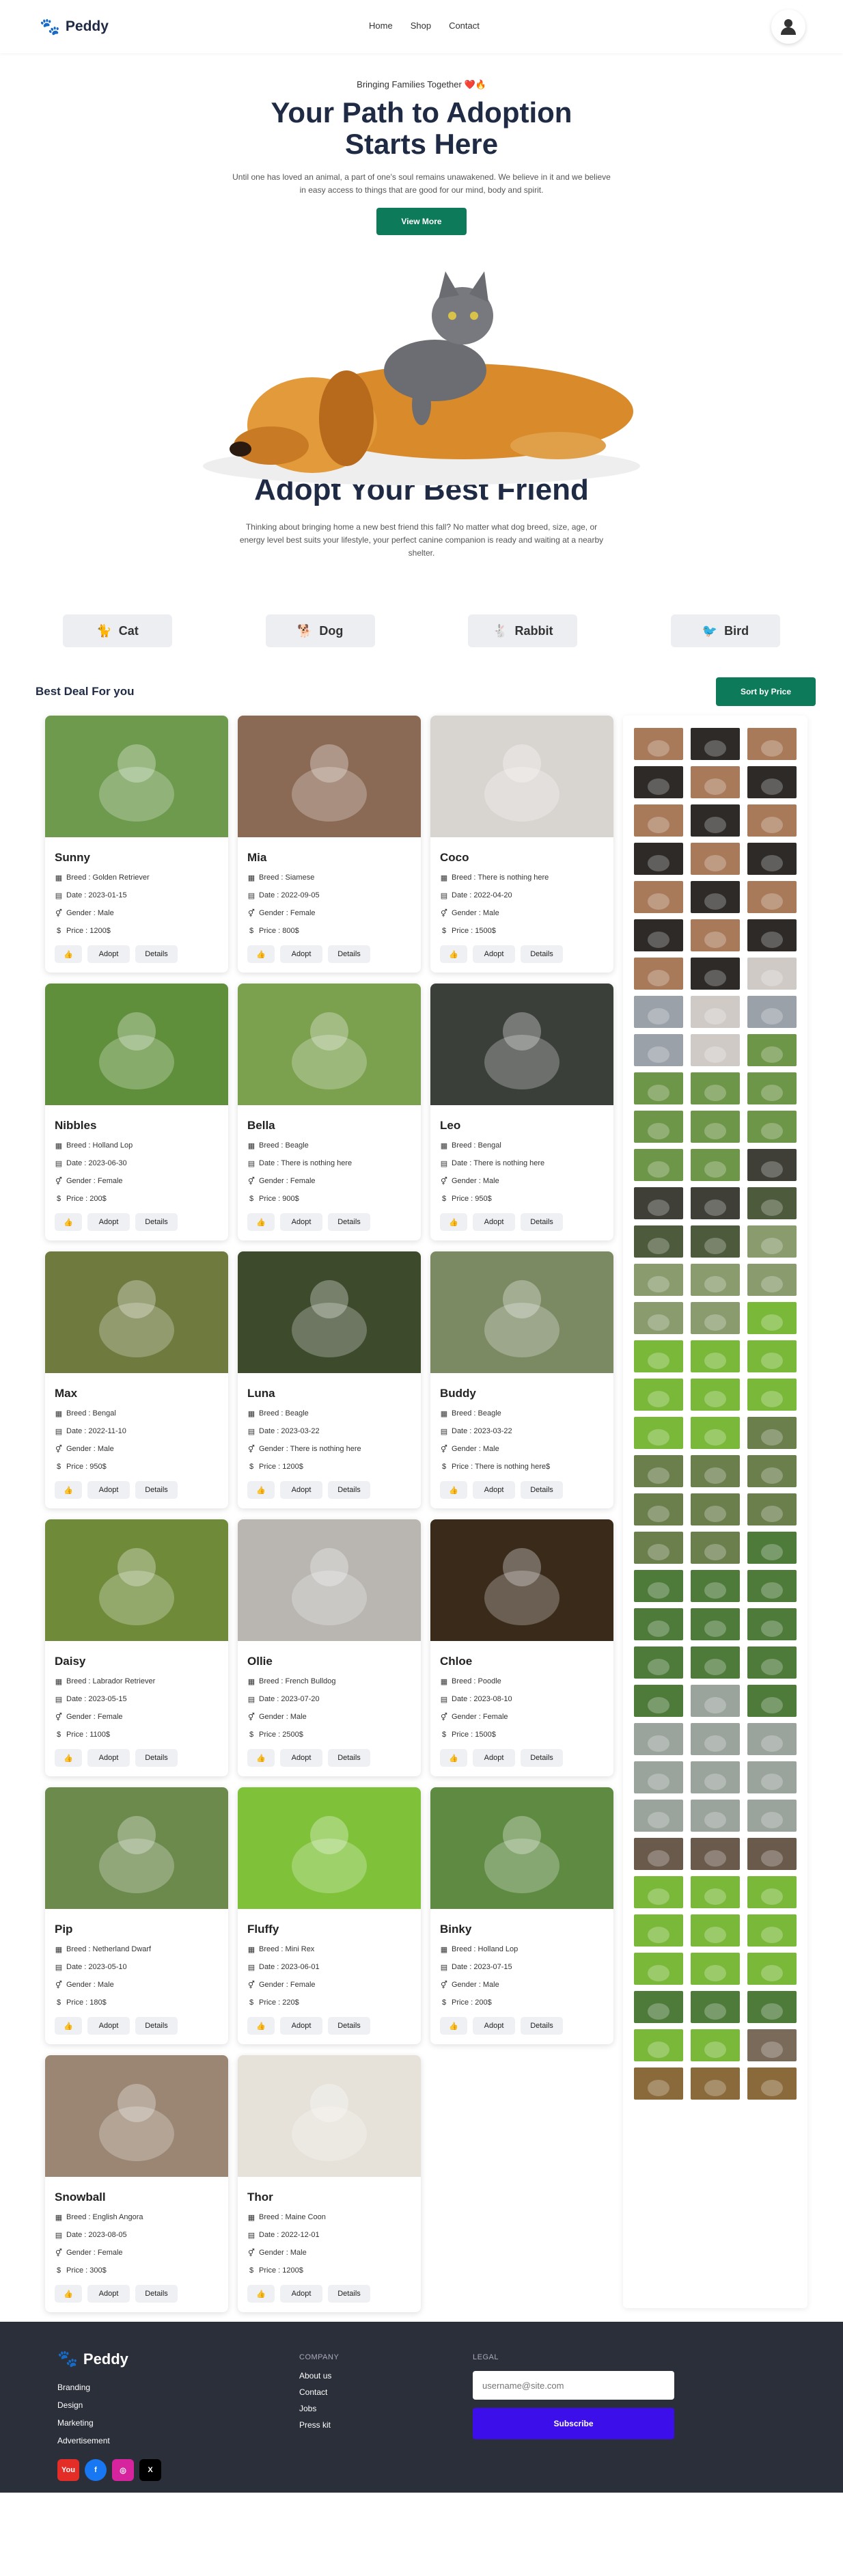  I want to click on youtube-icon: You, so click(68, 2470).